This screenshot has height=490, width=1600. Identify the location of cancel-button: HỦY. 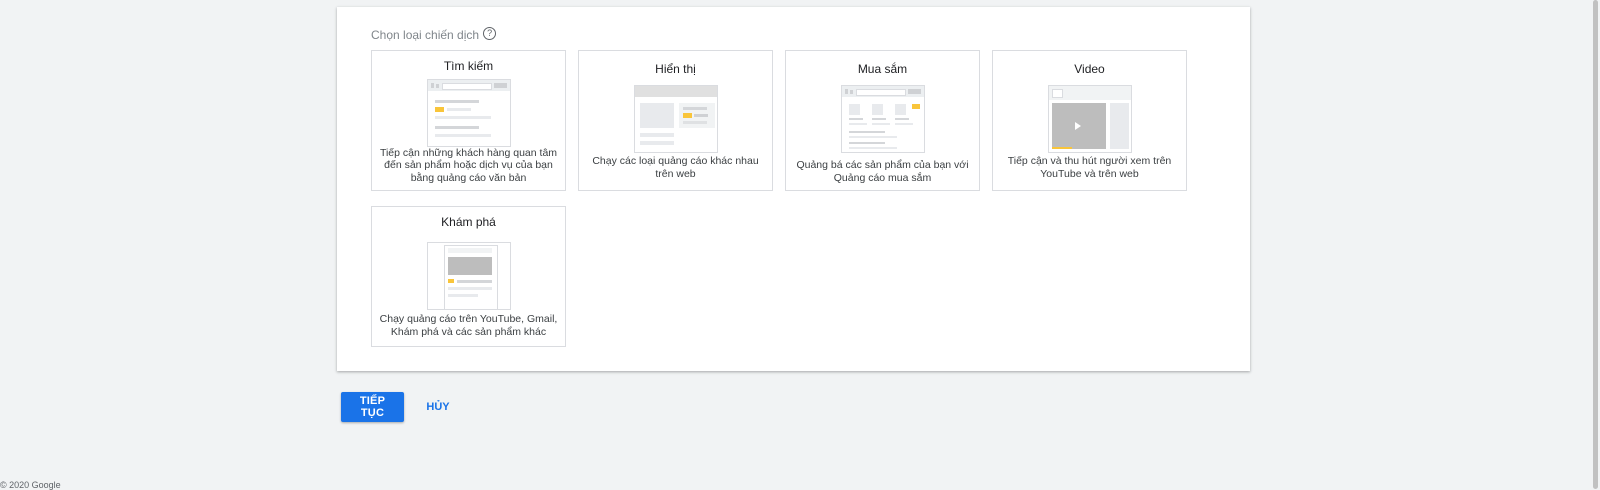
(438, 407).